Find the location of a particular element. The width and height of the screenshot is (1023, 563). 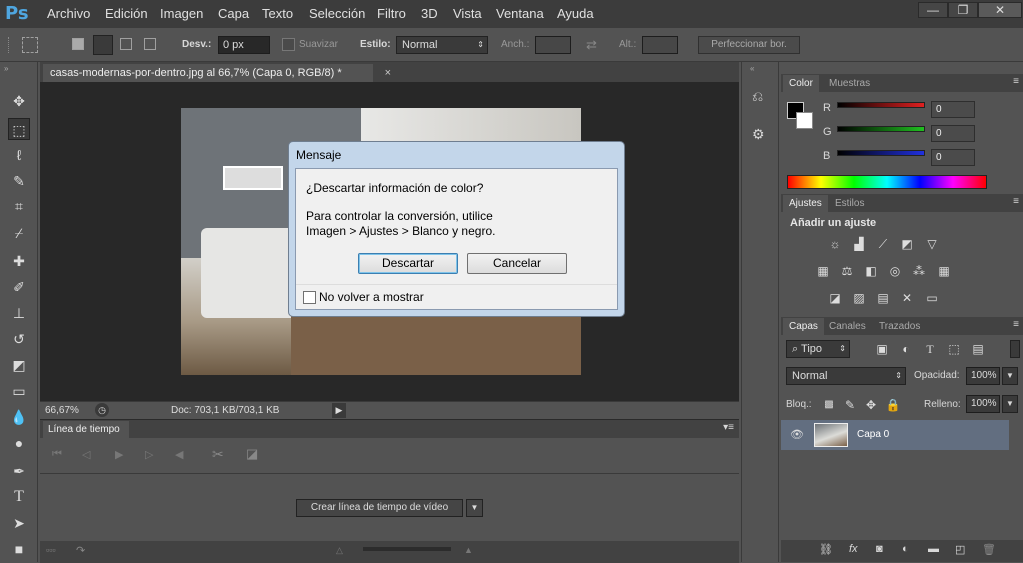

filter-toggle is located at coordinates (1015, 349).